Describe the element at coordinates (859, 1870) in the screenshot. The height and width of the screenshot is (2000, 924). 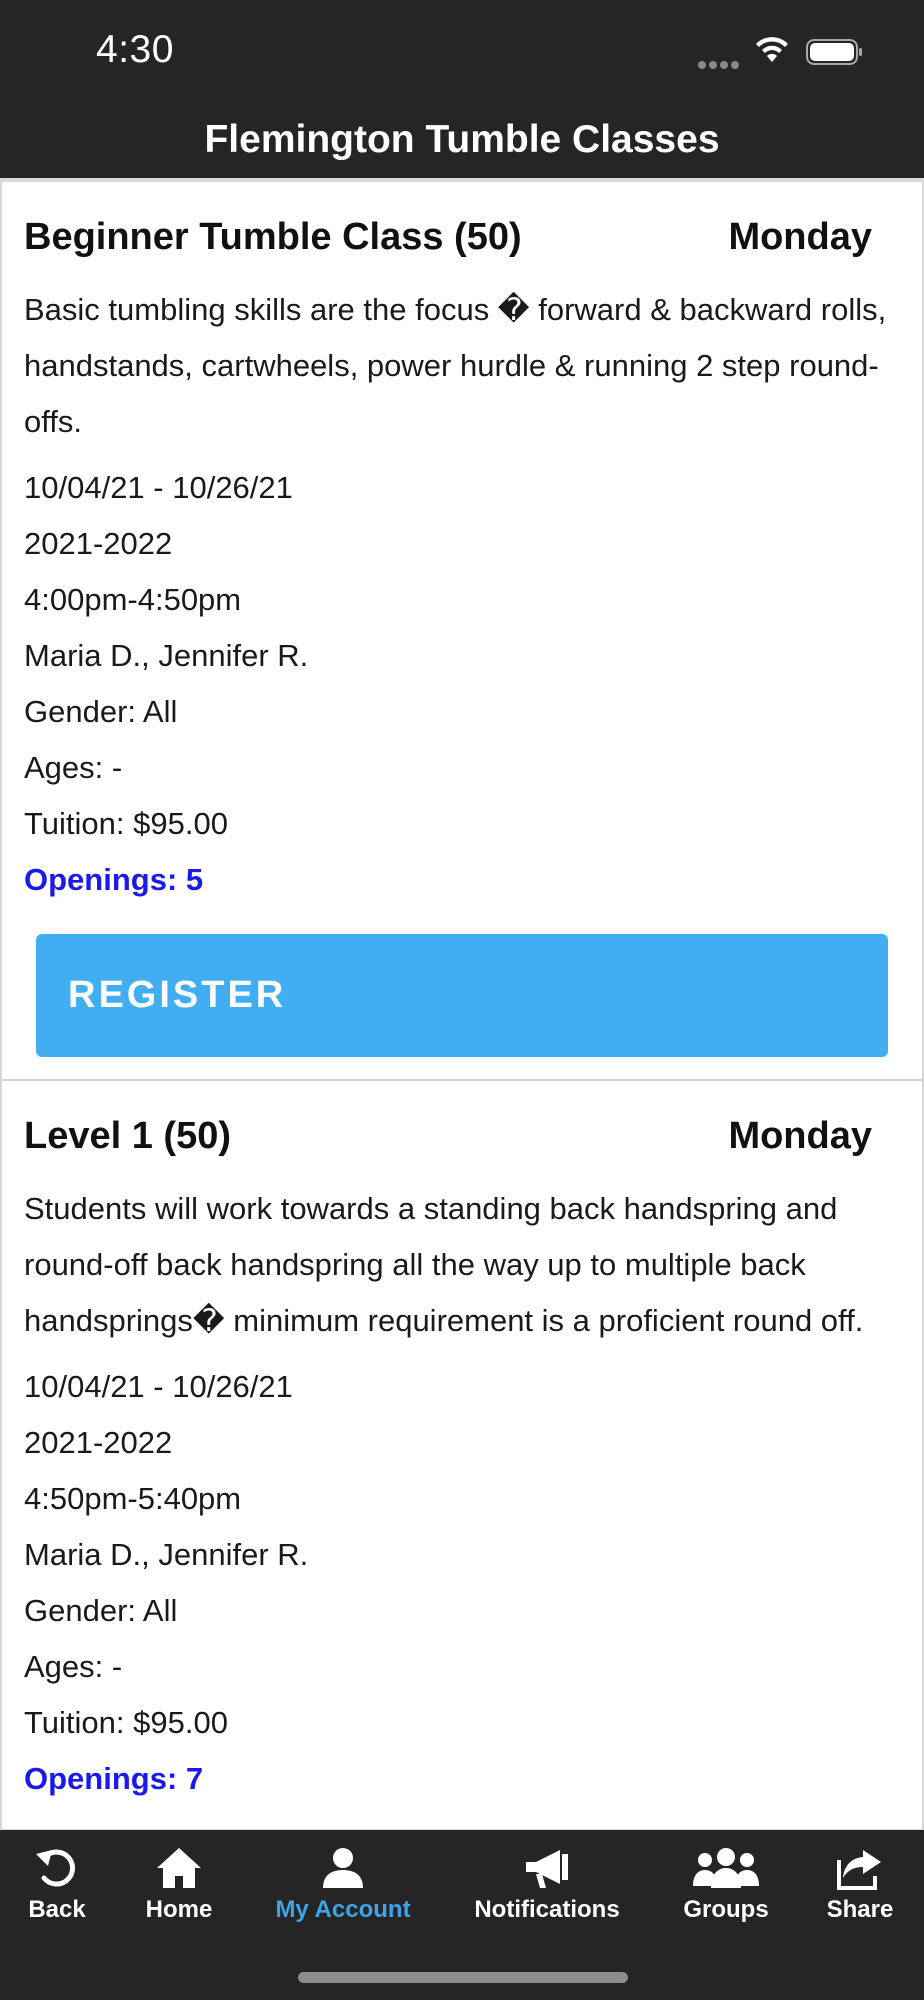
I see `share-icon` at that location.